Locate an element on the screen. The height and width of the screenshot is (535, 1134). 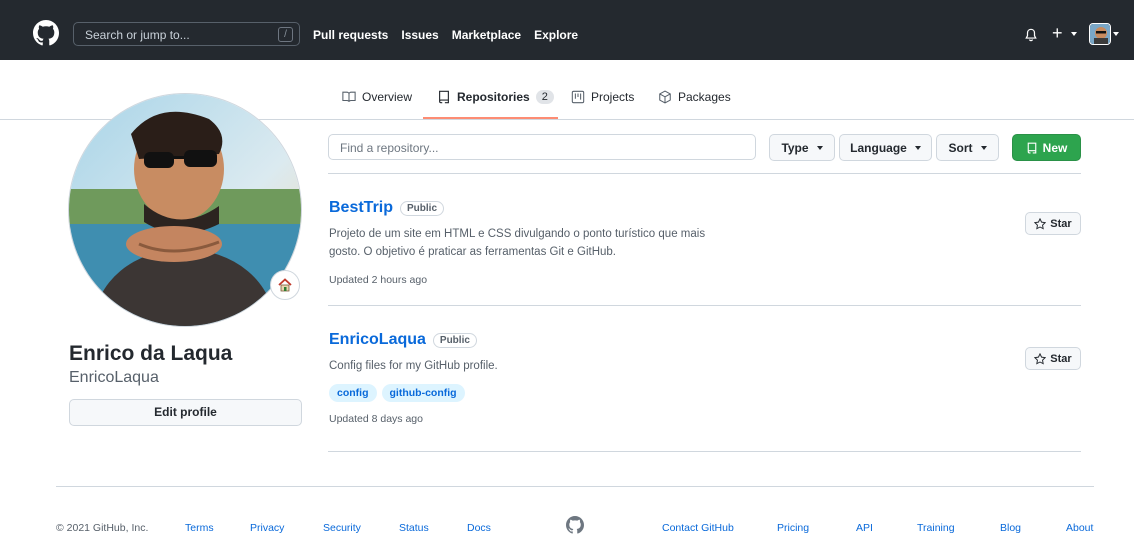
sort-filter-label: Sort is located at coordinates (960, 147).